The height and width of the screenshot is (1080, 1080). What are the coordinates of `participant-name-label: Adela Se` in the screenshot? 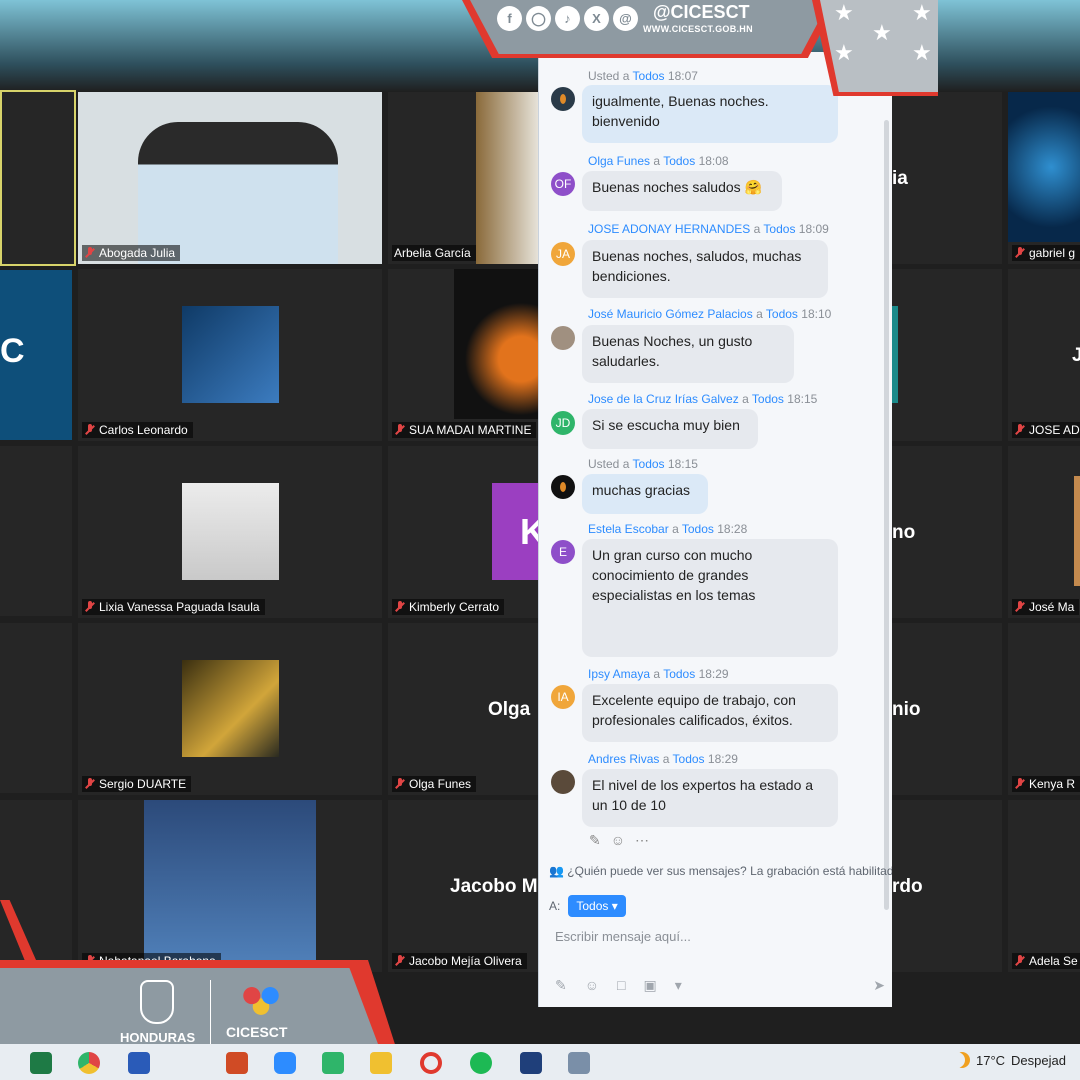 It's located at (1046, 961).